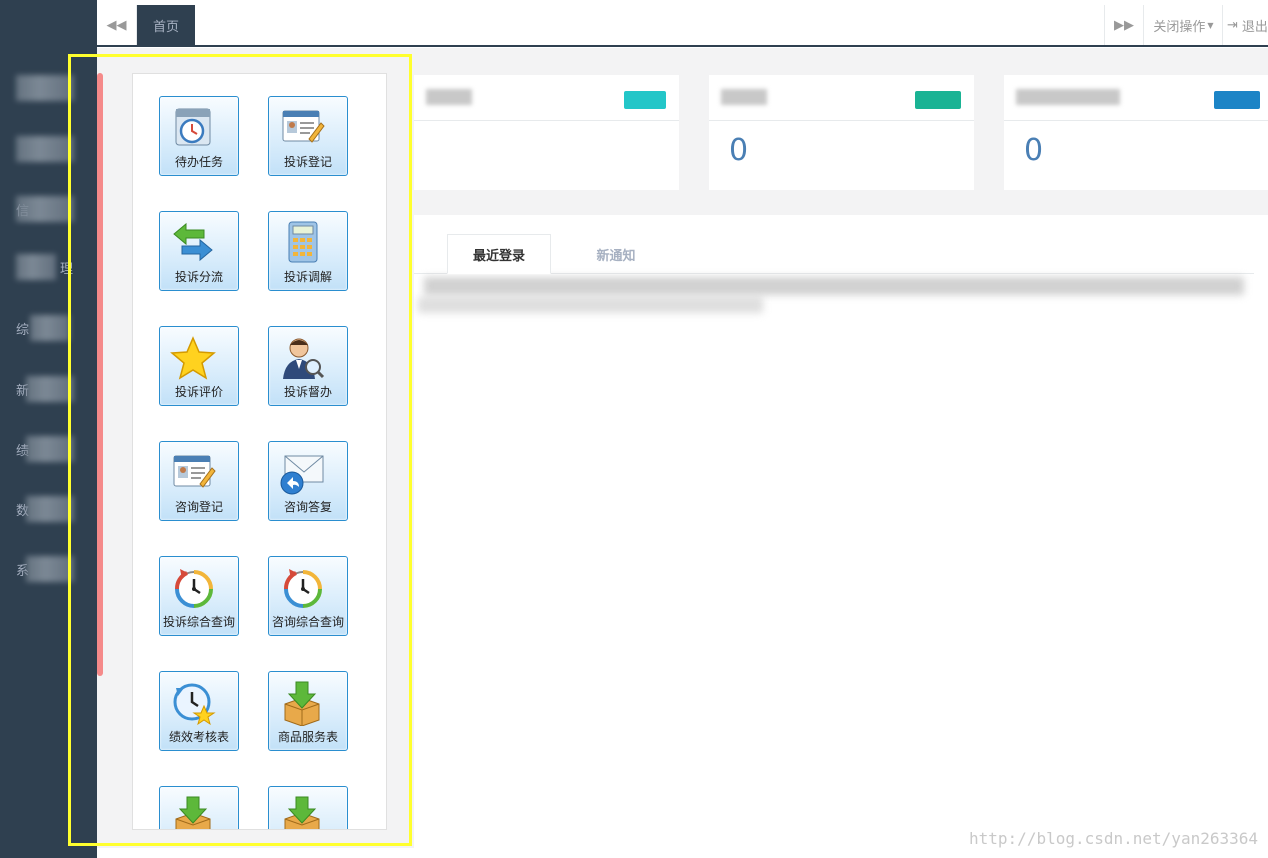 The image size is (1268, 858). Describe the element at coordinates (45, 389) in the screenshot. I see `sidebar-item-6: 新` at that location.